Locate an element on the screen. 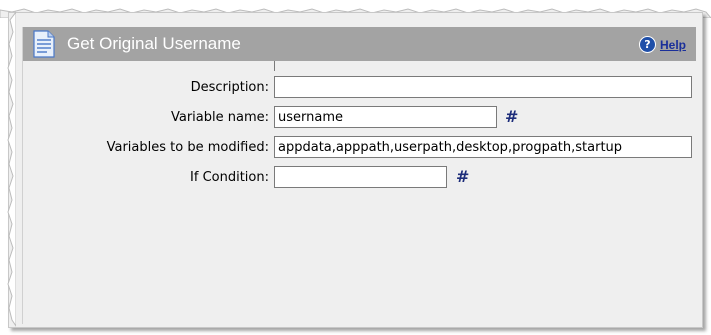  description-row: Description: is located at coordinates (359, 88).